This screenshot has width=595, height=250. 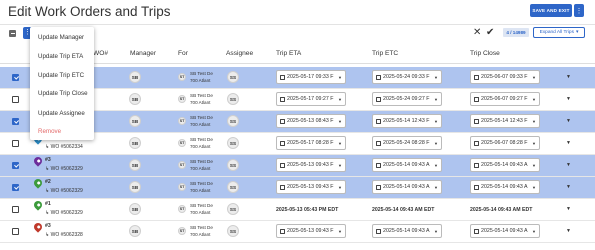 What do you see at coordinates (61, 75) in the screenshot?
I see `menu-item-update-trip-etc: Update Trip ETC` at bounding box center [61, 75].